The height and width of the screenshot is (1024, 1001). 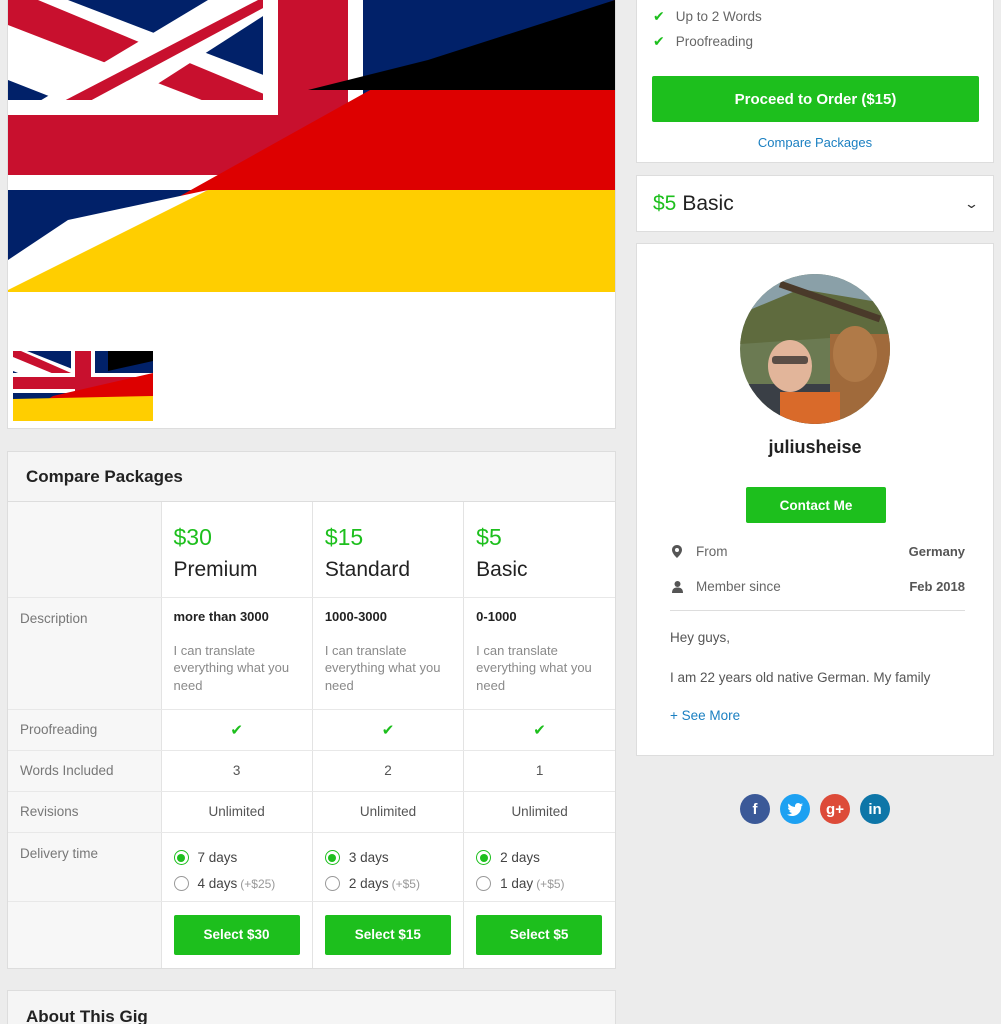 I want to click on delivery-option-label: 4 days, so click(x=217, y=883).